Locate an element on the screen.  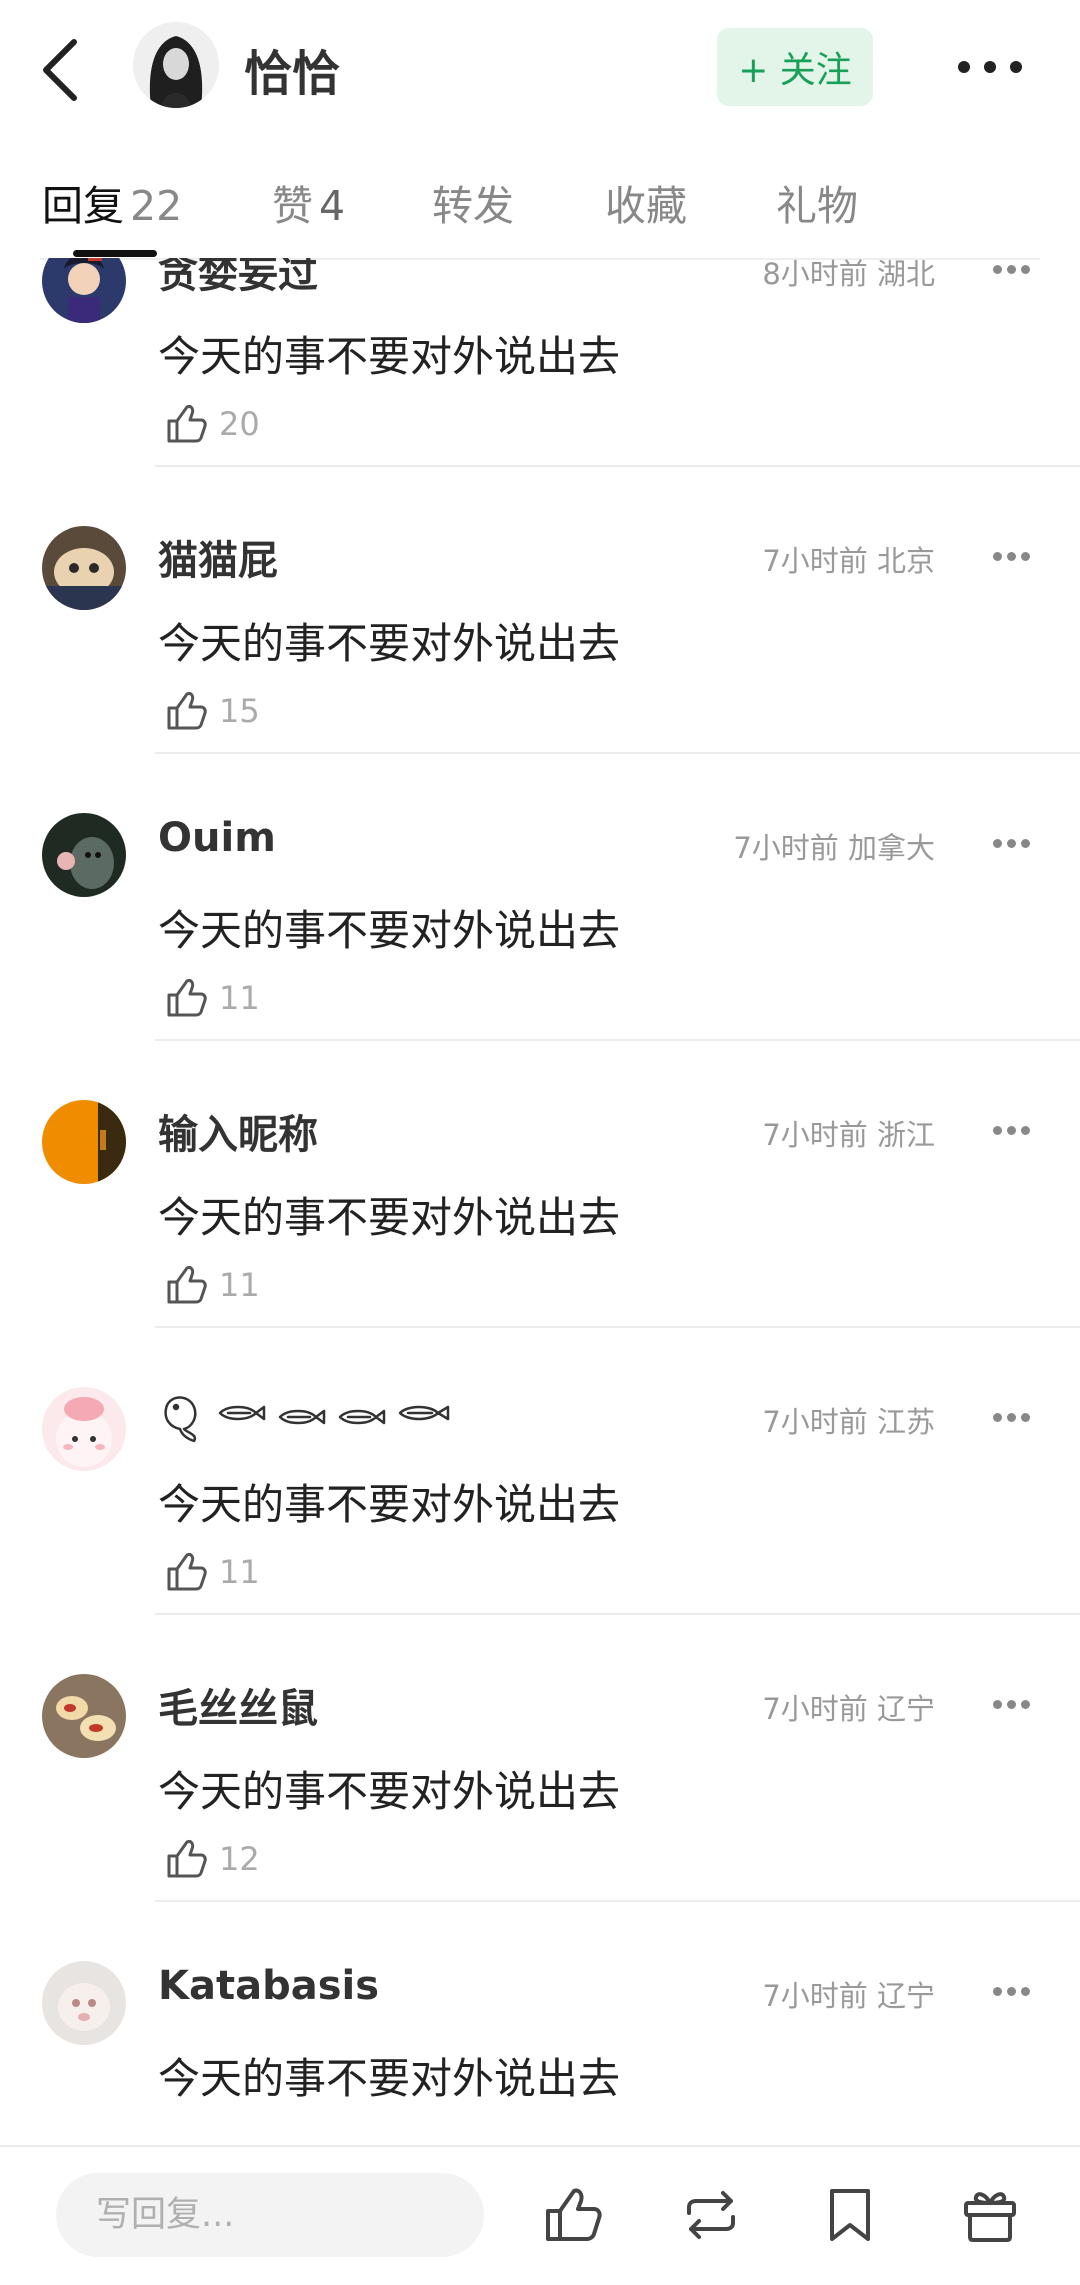
user-name: 恰恰 is located at coordinates (292, 69).